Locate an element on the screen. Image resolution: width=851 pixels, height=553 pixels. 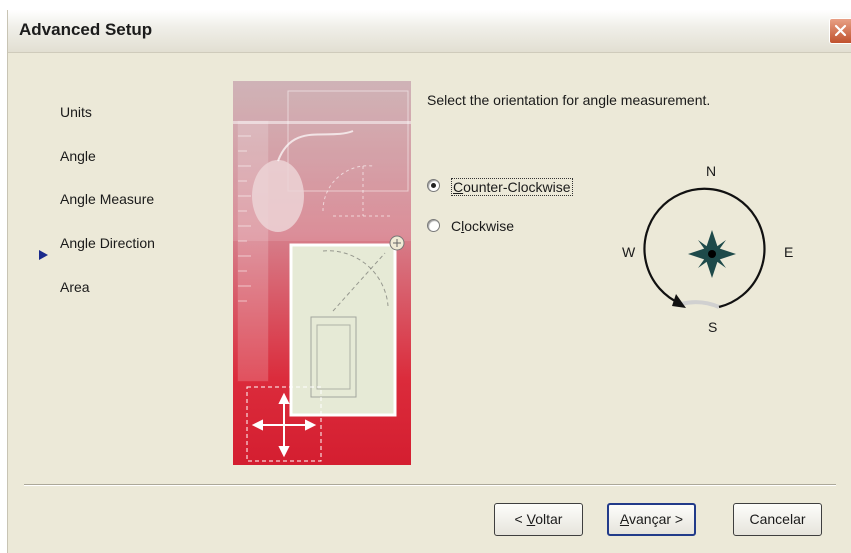
label-rest: ockwise is located at coordinates (489, 226).